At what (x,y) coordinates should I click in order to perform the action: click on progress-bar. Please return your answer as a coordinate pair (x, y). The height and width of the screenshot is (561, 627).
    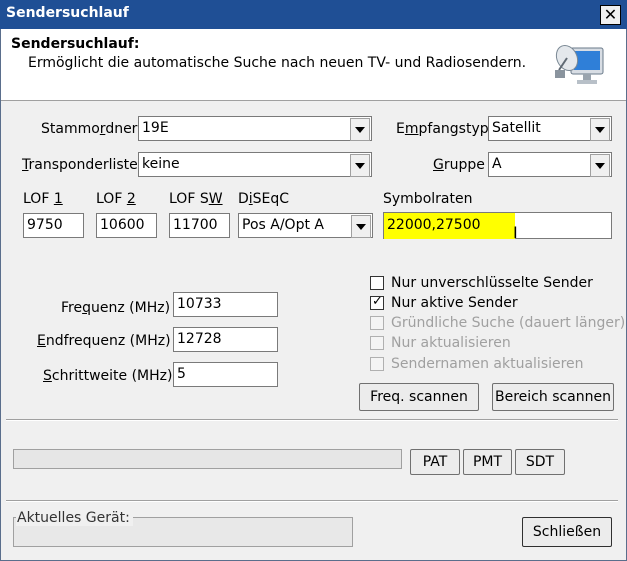
    Looking at the image, I should click on (207, 459).